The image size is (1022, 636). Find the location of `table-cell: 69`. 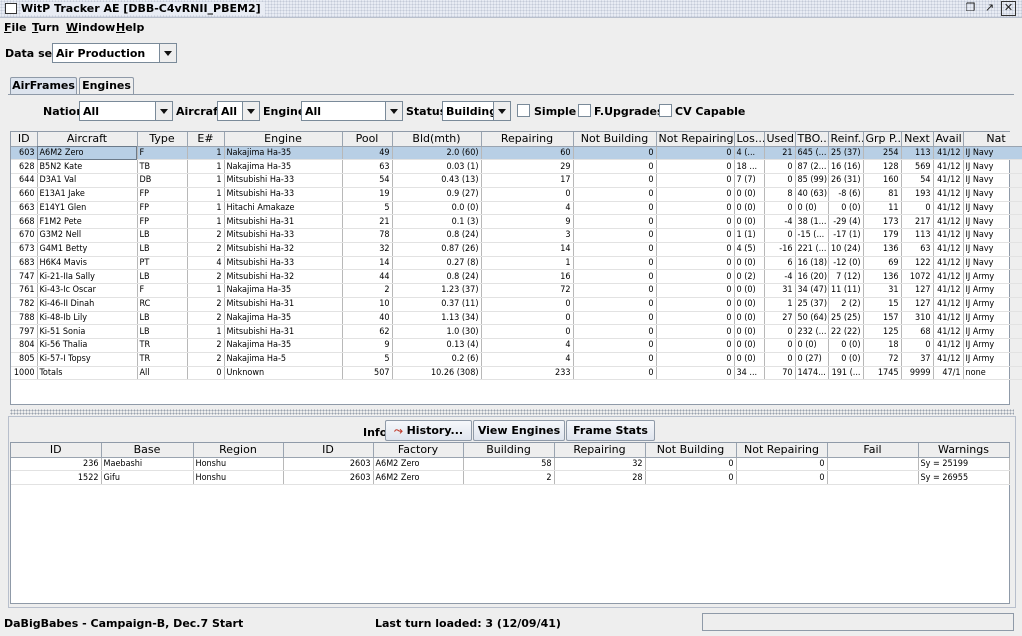

table-cell: 69 is located at coordinates (882, 263).